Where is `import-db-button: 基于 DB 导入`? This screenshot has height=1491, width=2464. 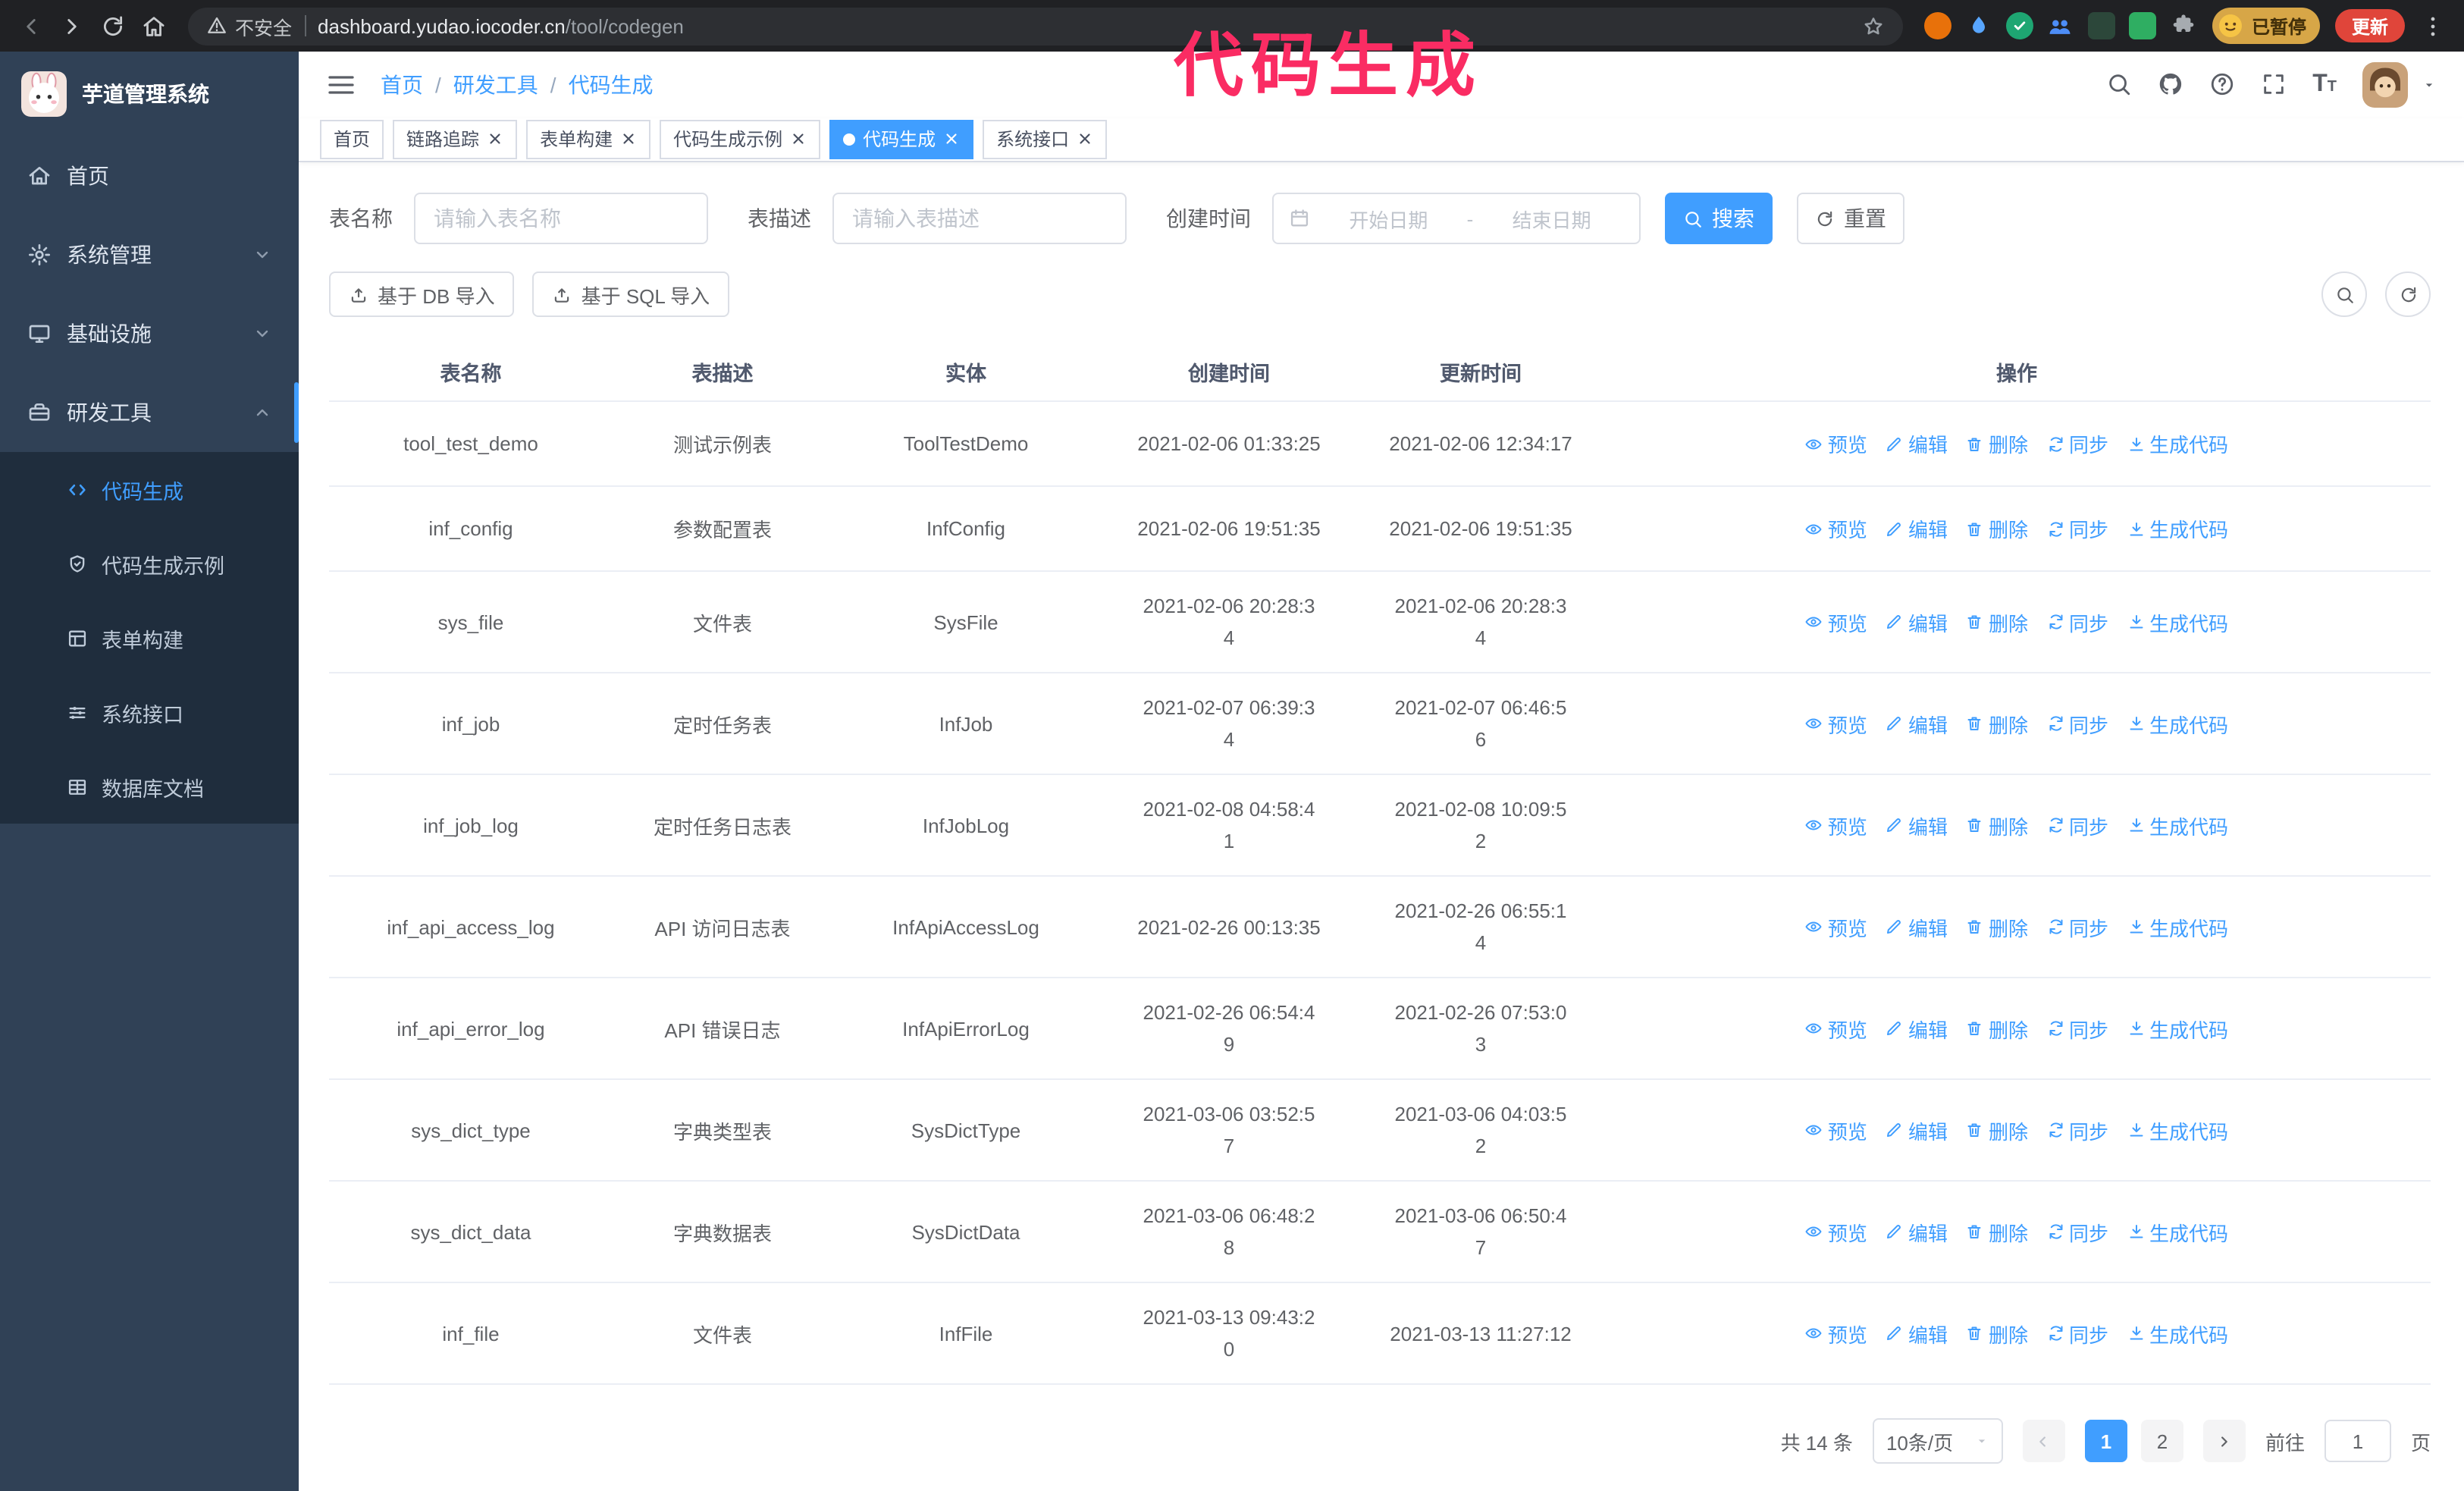
import-db-button: 基于 DB 导入 is located at coordinates (422, 294).